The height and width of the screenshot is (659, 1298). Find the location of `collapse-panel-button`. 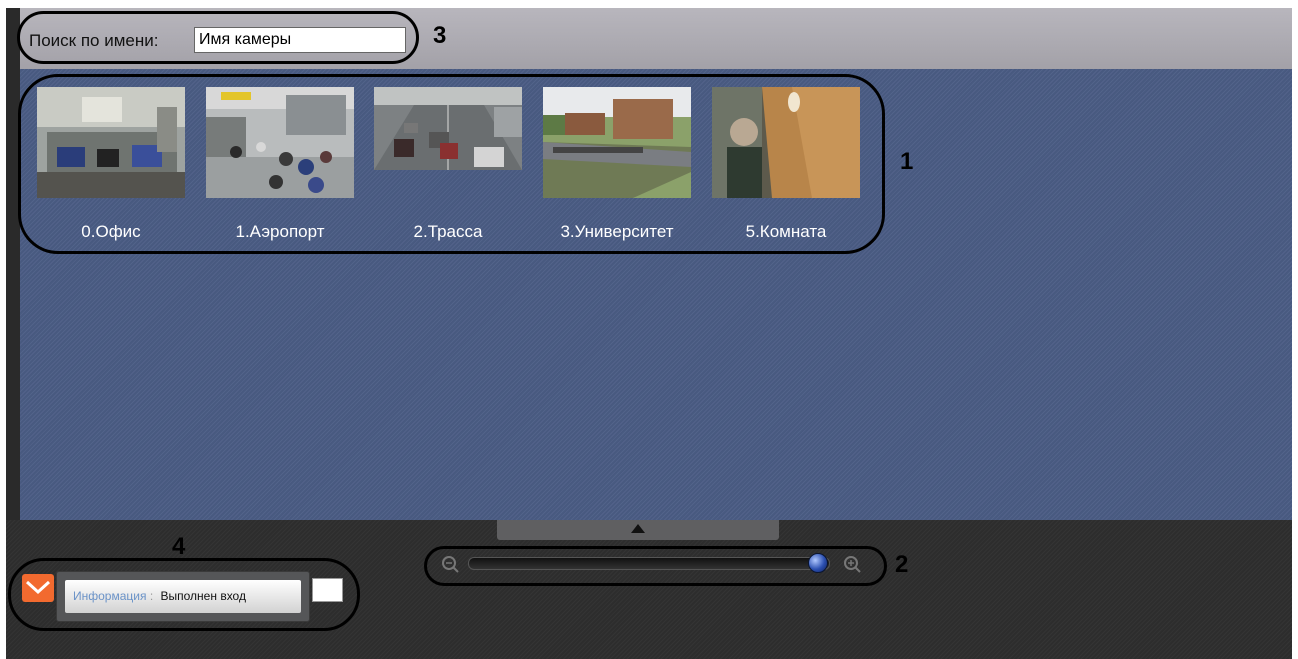

collapse-panel-button is located at coordinates (638, 530).